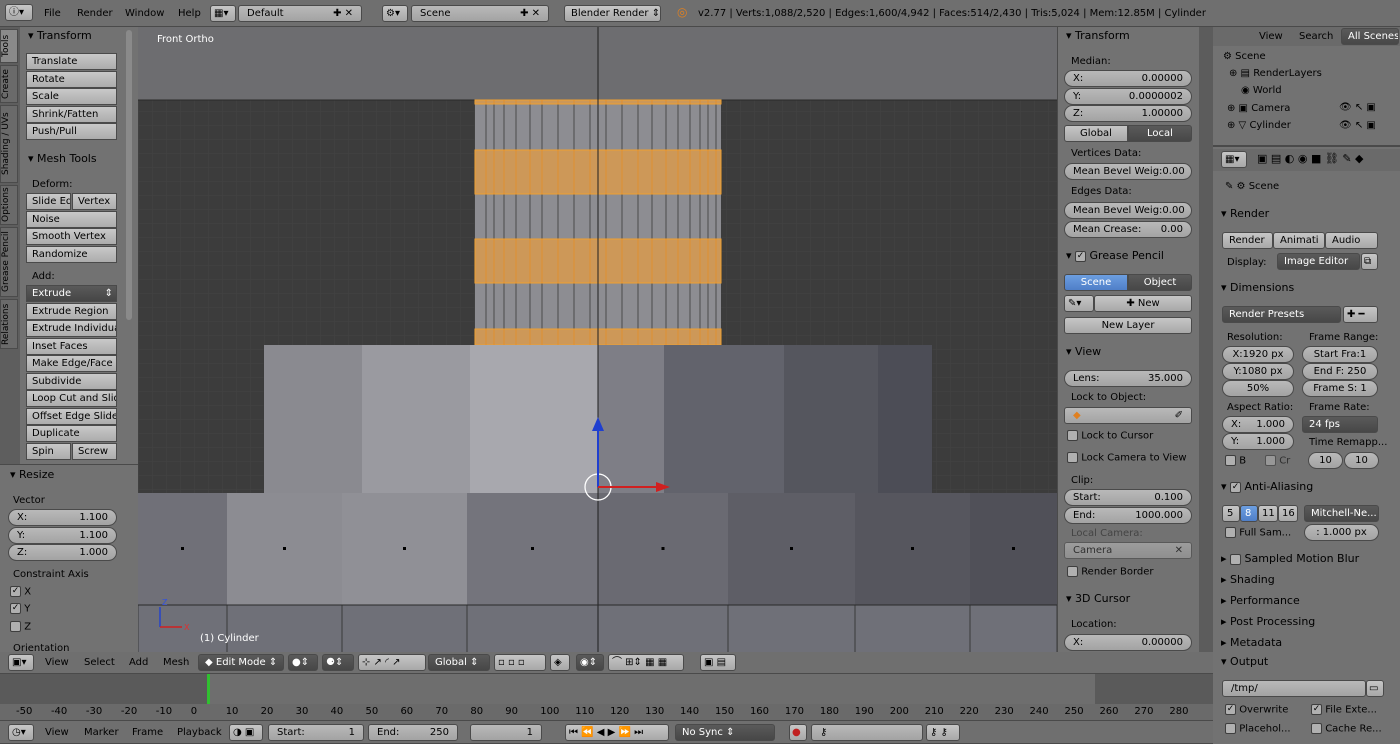  I want to click on vertex-bevel-weight-field: Mean Bevel Weig: 0.00, so click(1128, 171).